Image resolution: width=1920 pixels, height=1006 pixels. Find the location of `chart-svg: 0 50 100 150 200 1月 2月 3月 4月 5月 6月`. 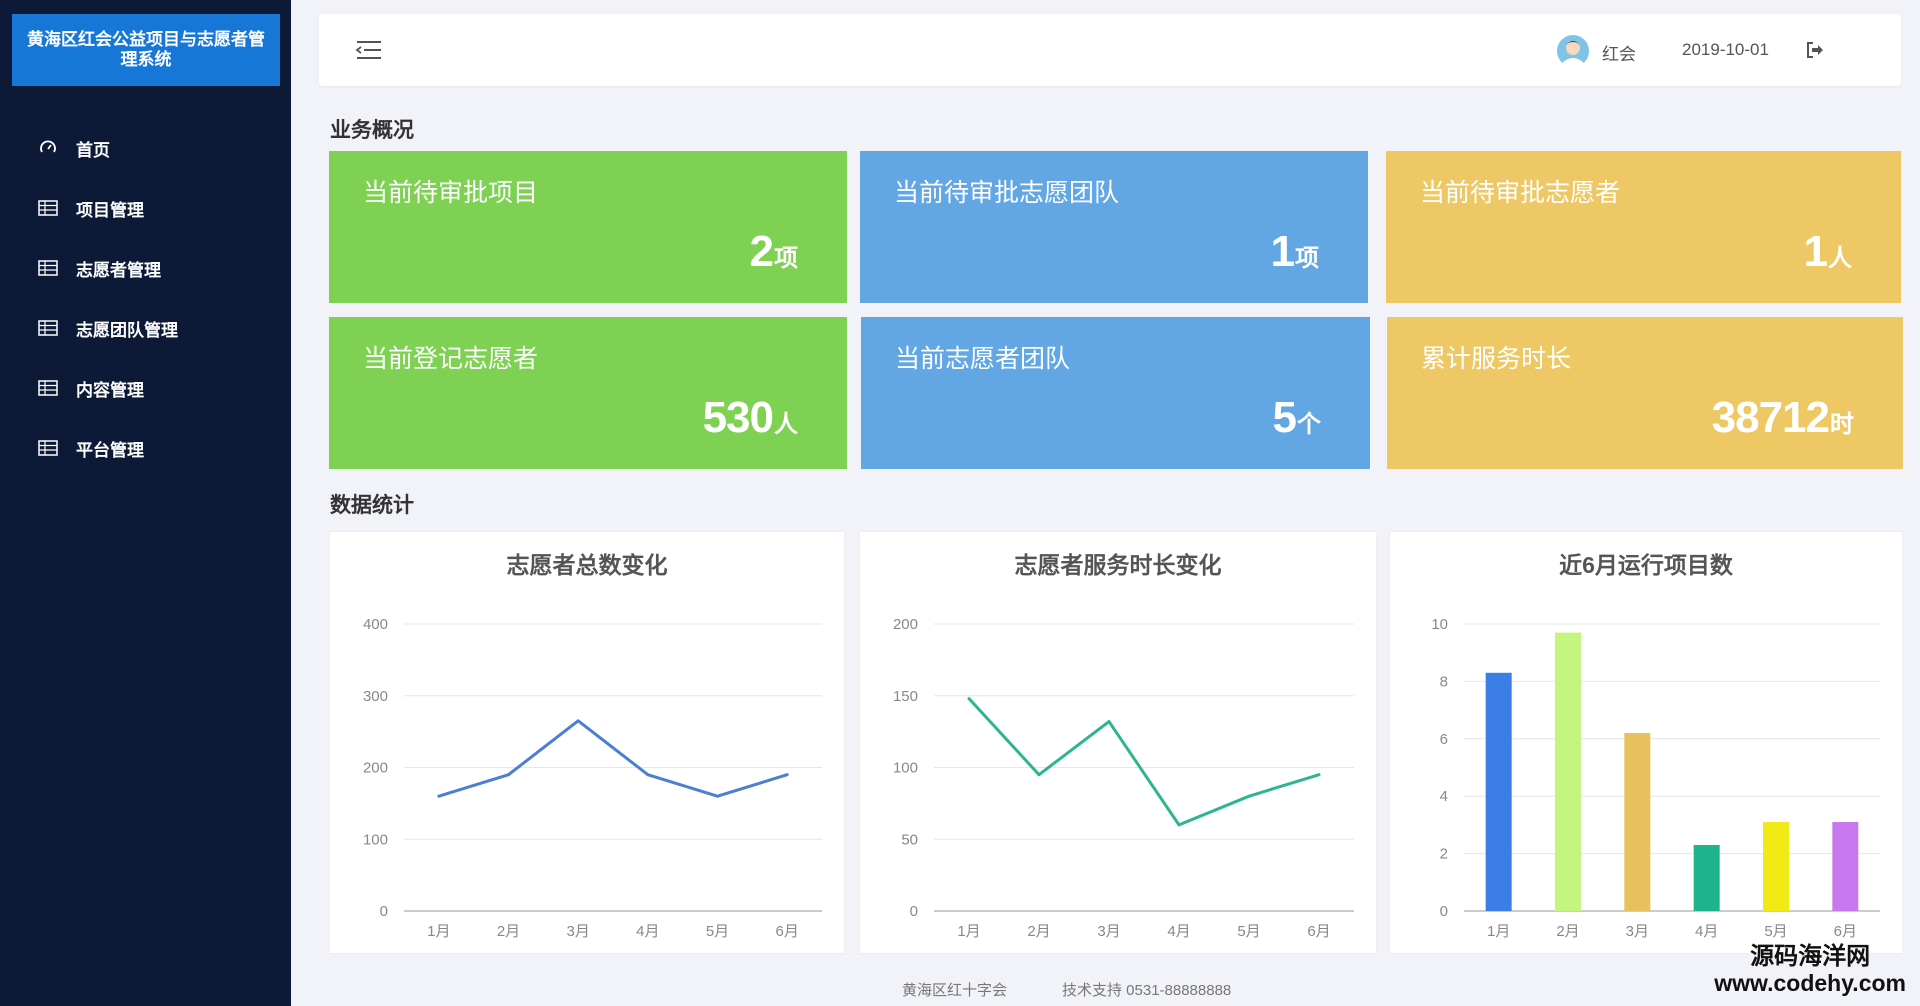

chart-svg: 0 50 100 150 200 1月 2月 3月 4月 5月 6月 is located at coordinates (1123, 778).